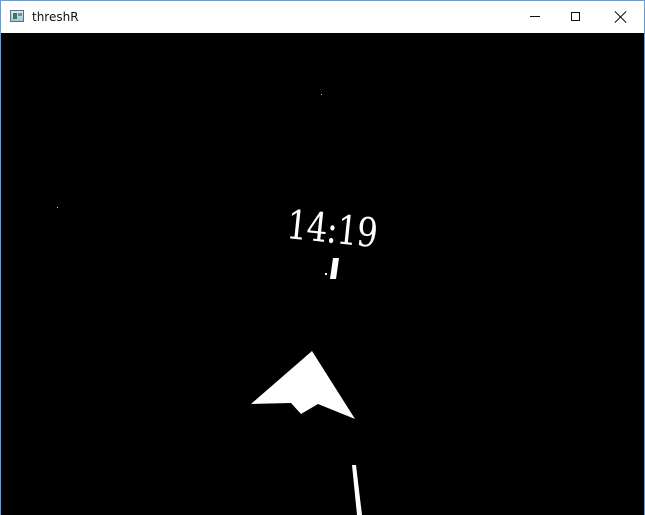  I want to click on small-bar-shape, so click(334, 268).